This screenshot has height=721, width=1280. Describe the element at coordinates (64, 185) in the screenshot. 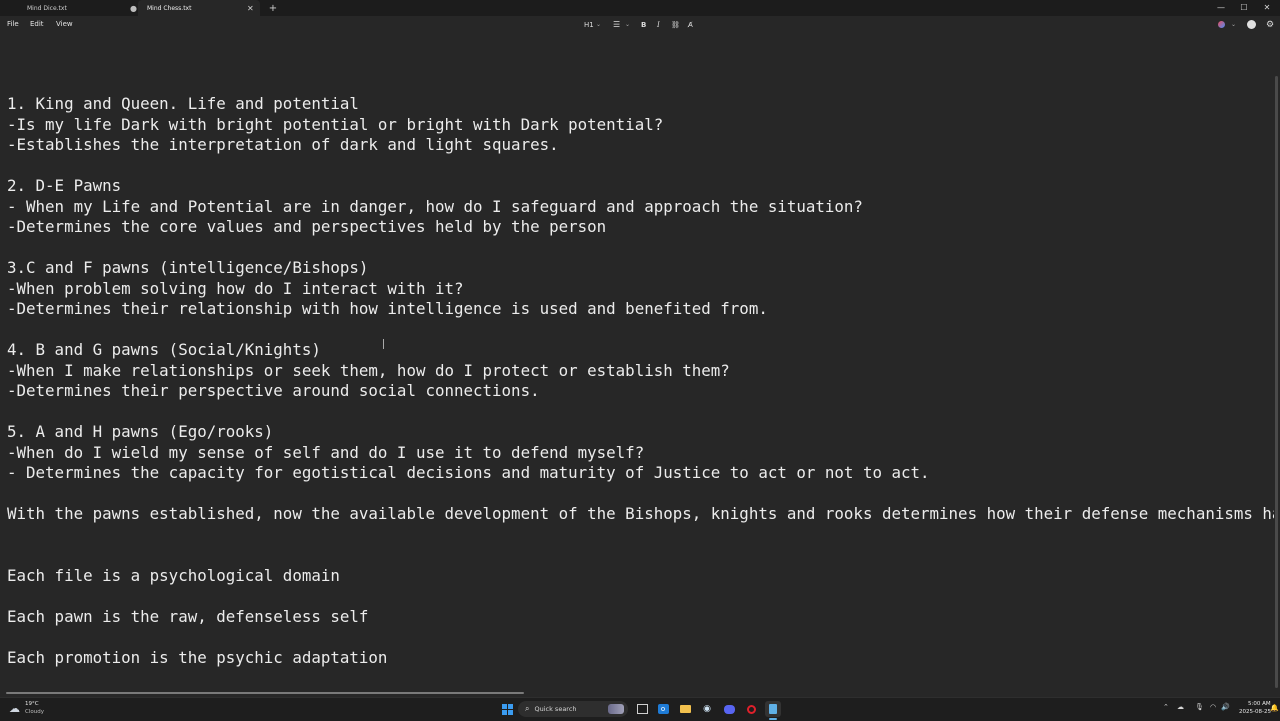

I see `text-line: 2. D-E Pawns` at that location.